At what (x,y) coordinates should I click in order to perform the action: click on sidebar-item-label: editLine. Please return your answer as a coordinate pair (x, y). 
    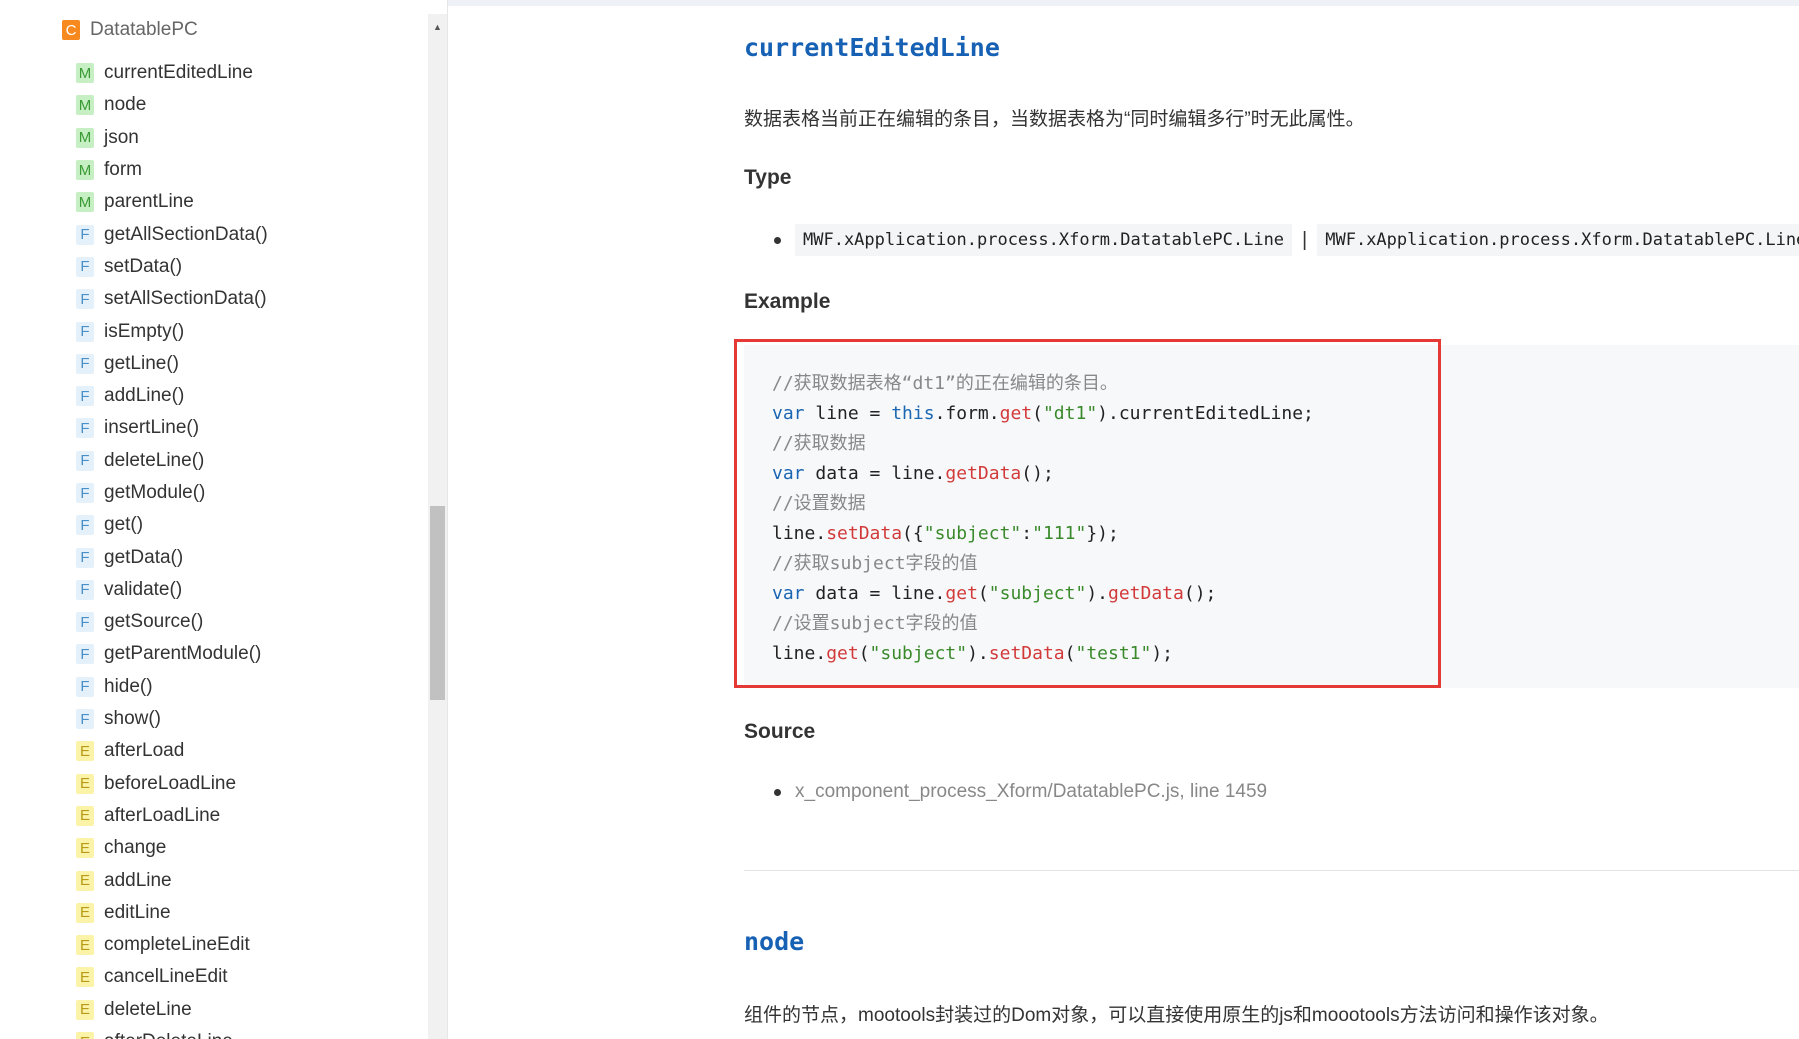
    Looking at the image, I should click on (137, 912).